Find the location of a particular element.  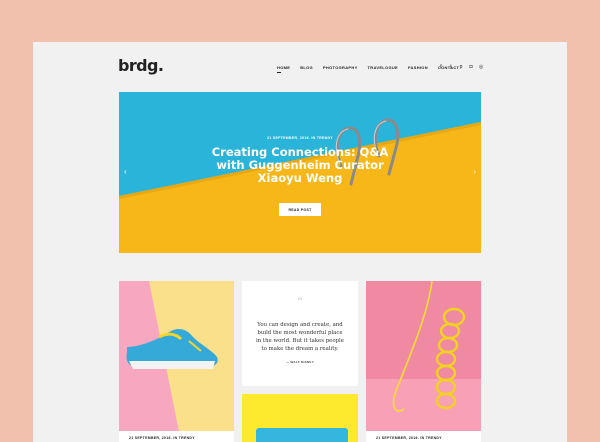

rope-image is located at coordinates (423, 361).